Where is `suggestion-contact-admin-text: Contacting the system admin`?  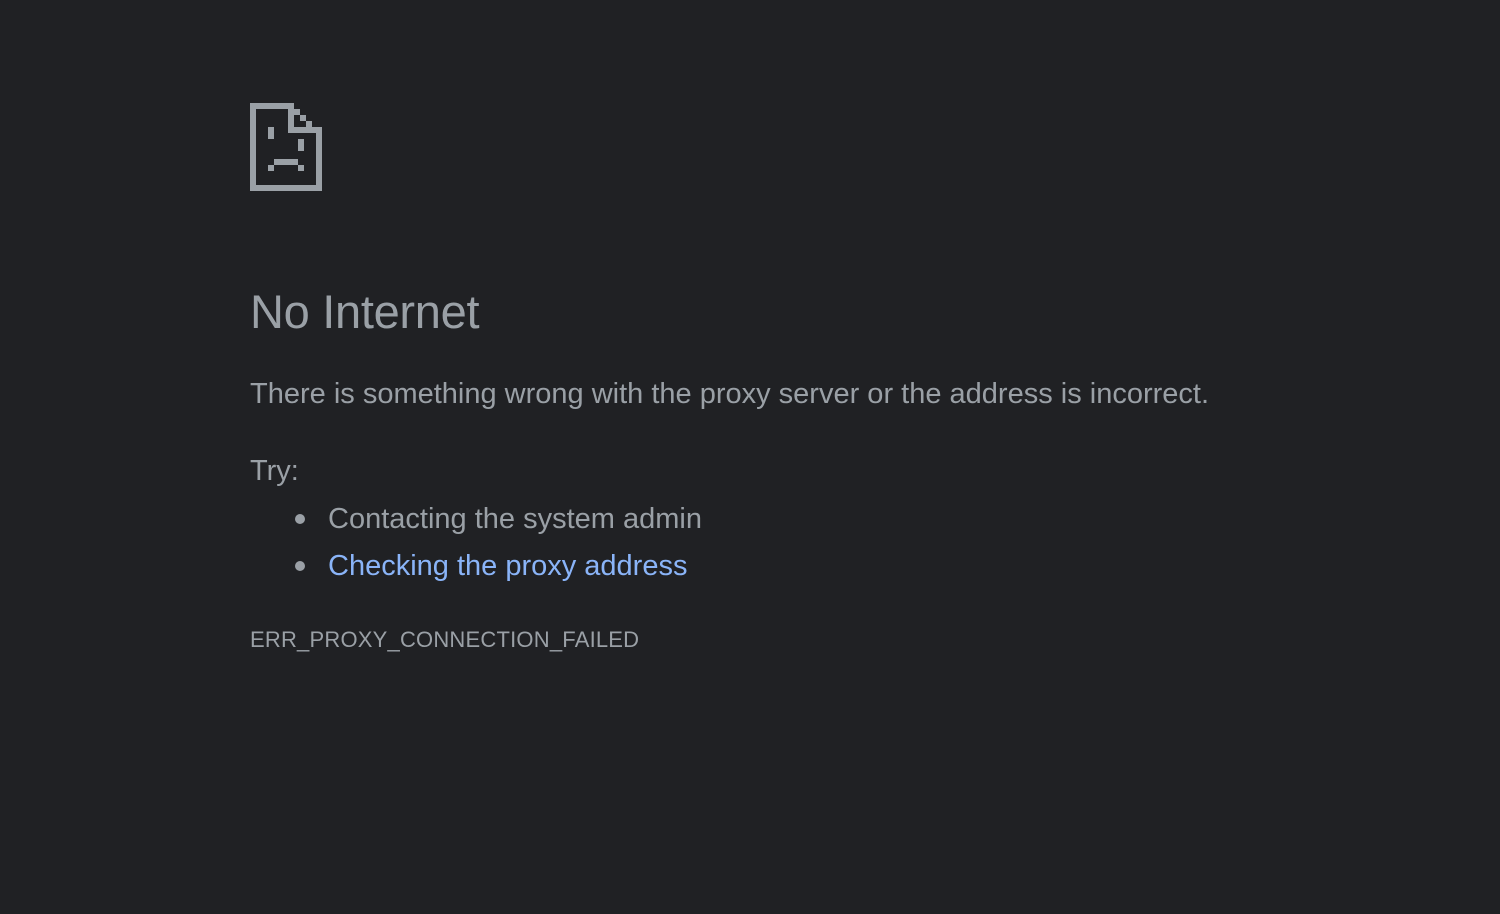
suggestion-contact-admin-text: Contacting the system admin is located at coordinates (515, 519).